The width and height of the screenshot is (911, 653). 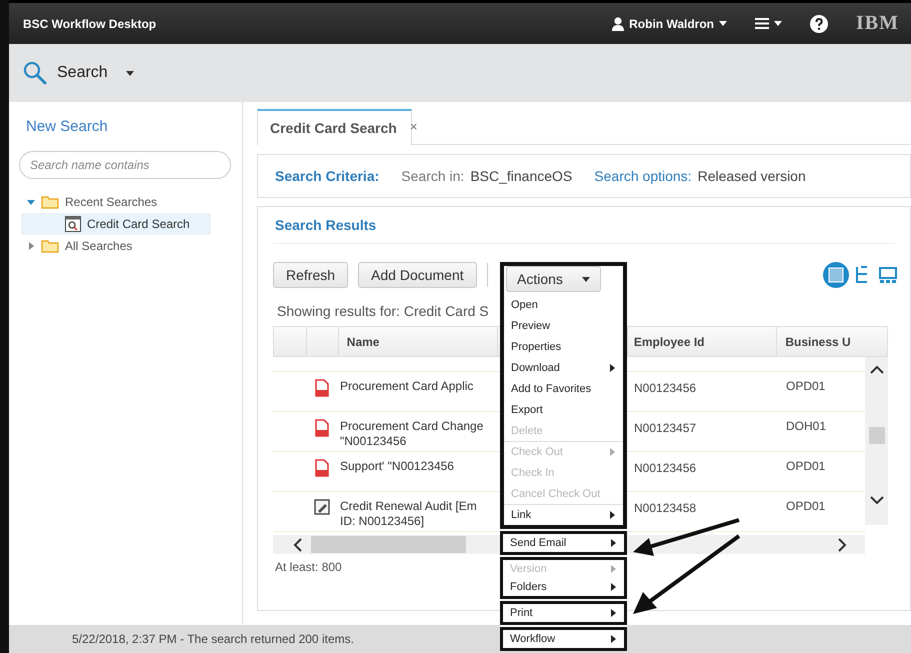 What do you see at coordinates (383, 311) in the screenshot?
I see `results-summary: Showing results for: Credit Card S` at bounding box center [383, 311].